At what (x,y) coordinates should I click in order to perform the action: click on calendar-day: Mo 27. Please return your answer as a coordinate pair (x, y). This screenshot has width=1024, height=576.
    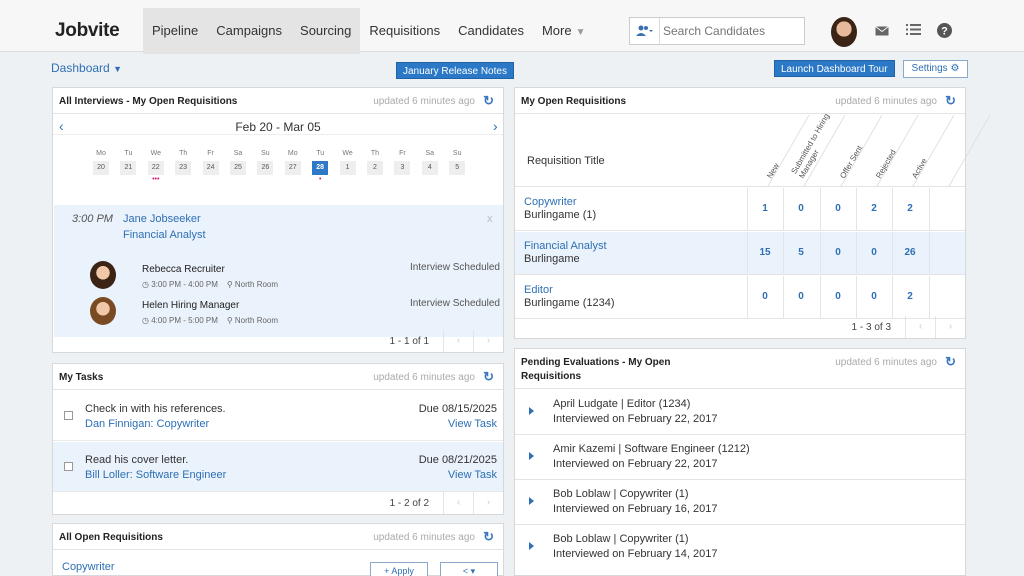
    Looking at the image, I should click on (292, 162).